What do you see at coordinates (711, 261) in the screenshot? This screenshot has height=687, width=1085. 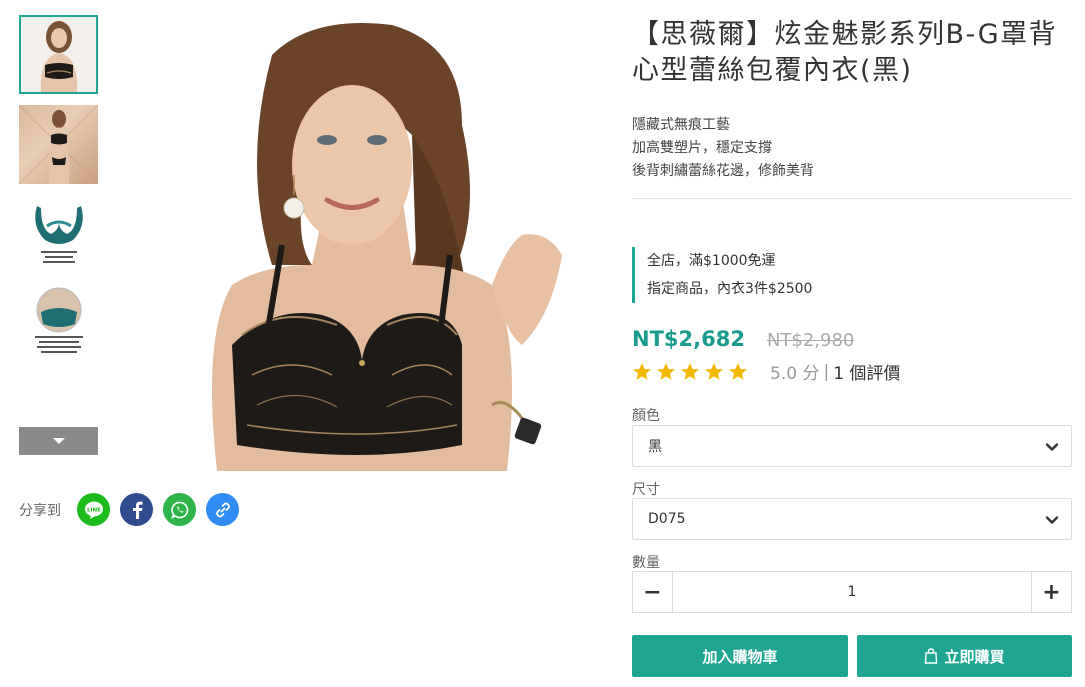 I see `promotion-item: 全店，滿$1000免運` at bounding box center [711, 261].